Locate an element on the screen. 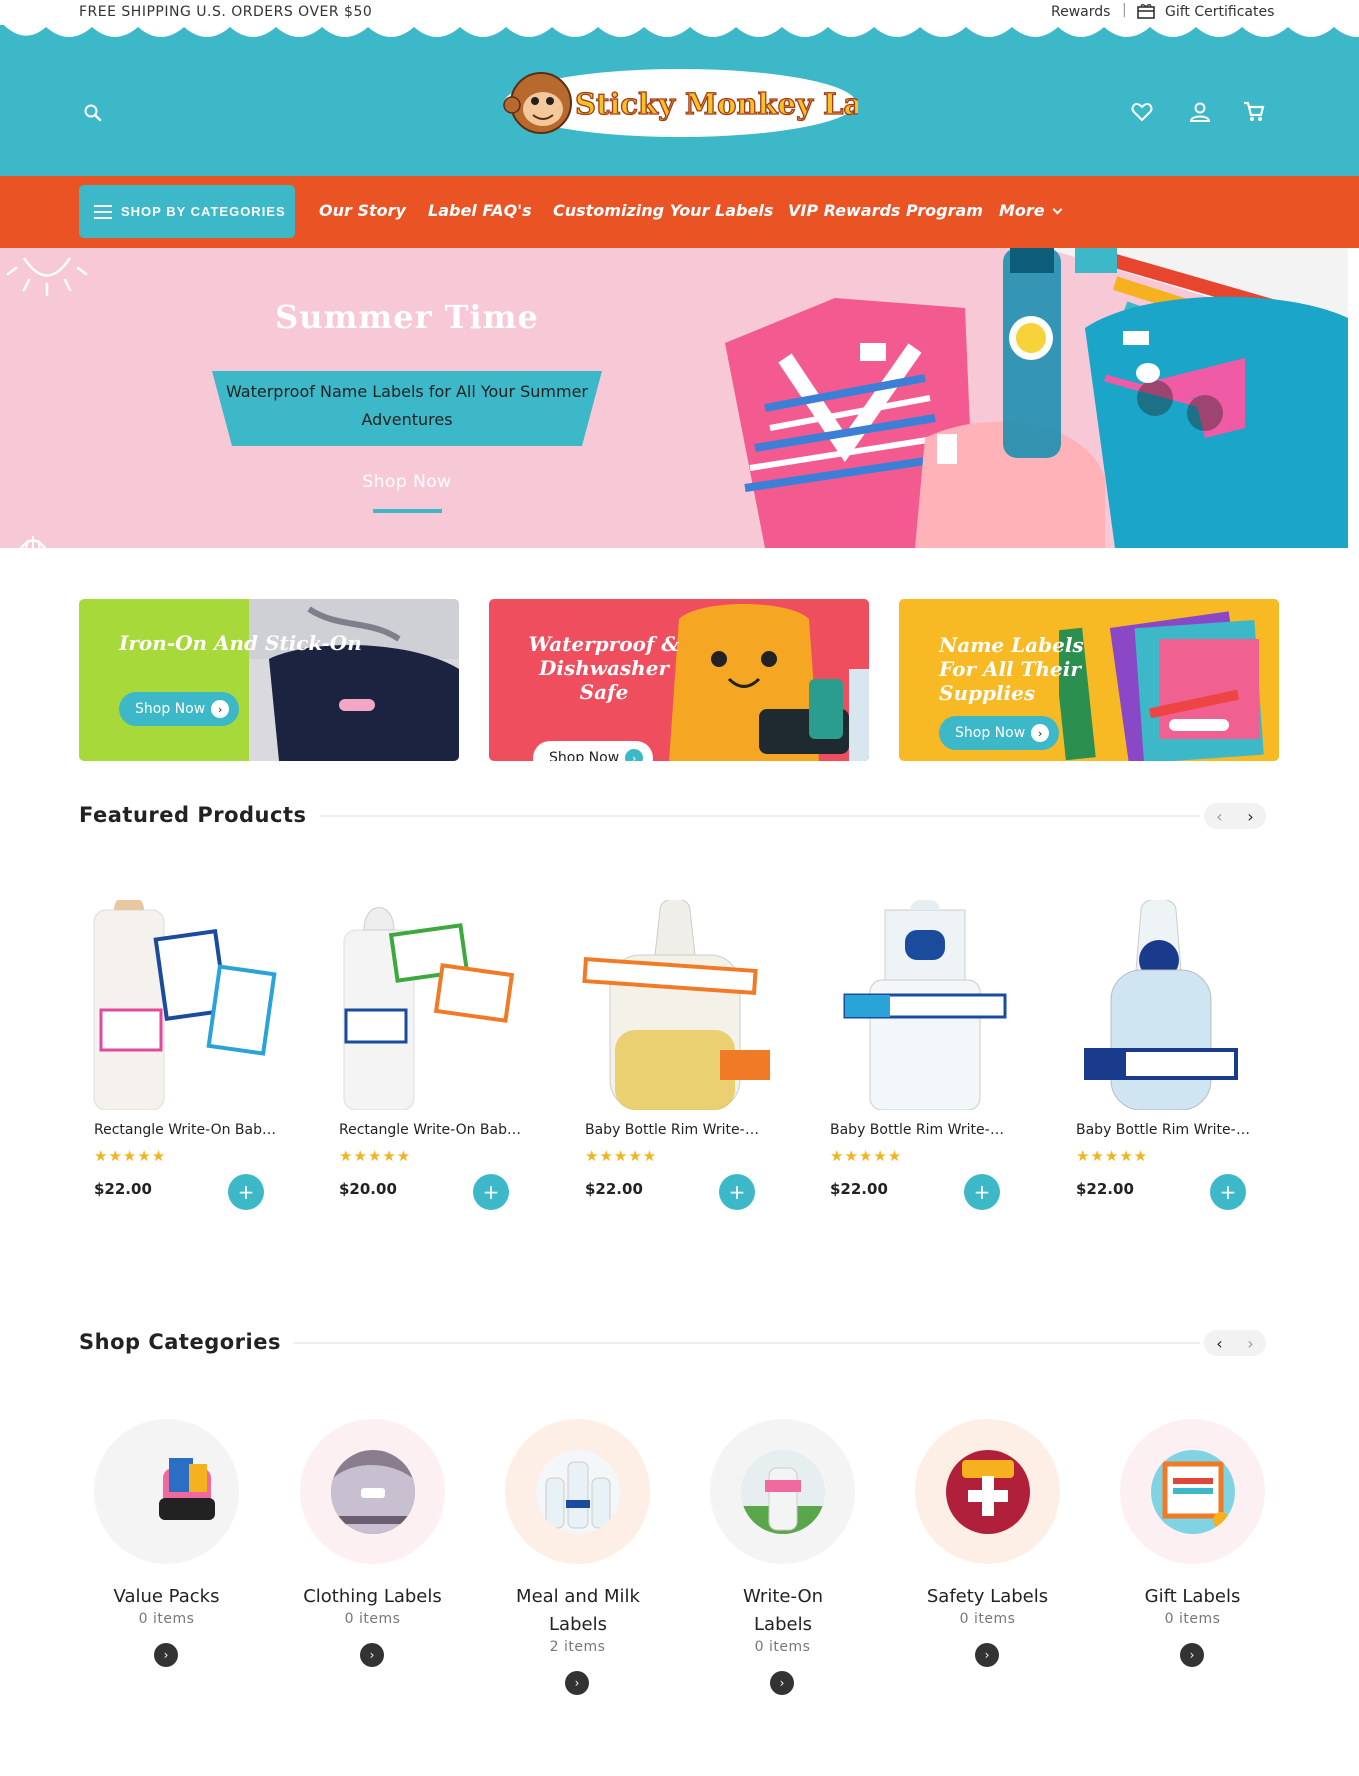 The width and height of the screenshot is (1359, 1776). promo-title-supplies-text: Name Labels For All Their Supplies is located at coordinates (1011, 669).